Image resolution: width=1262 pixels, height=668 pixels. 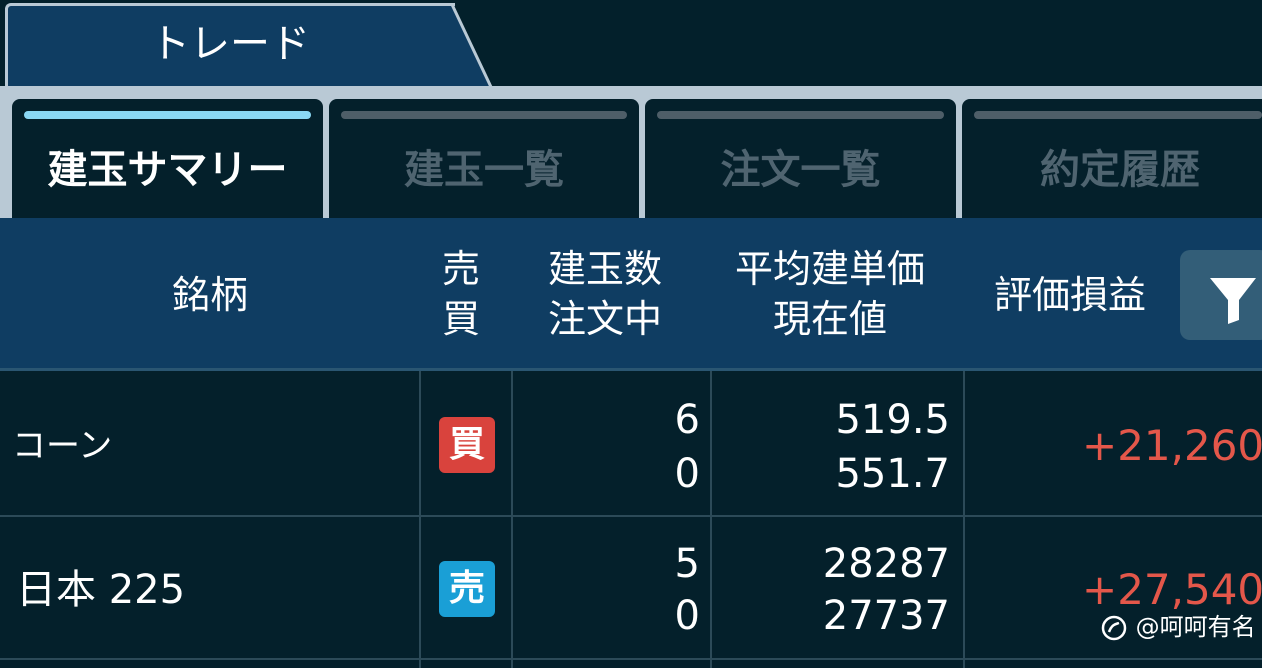 I want to click on tab-label: 建玉サマリー, so click(x=167, y=170).